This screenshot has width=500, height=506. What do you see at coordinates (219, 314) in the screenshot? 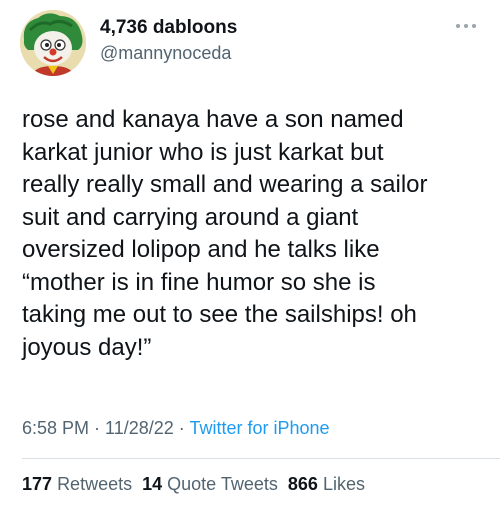
I see `tweet-text-line: taking me out to see the sailships! oh` at bounding box center [219, 314].